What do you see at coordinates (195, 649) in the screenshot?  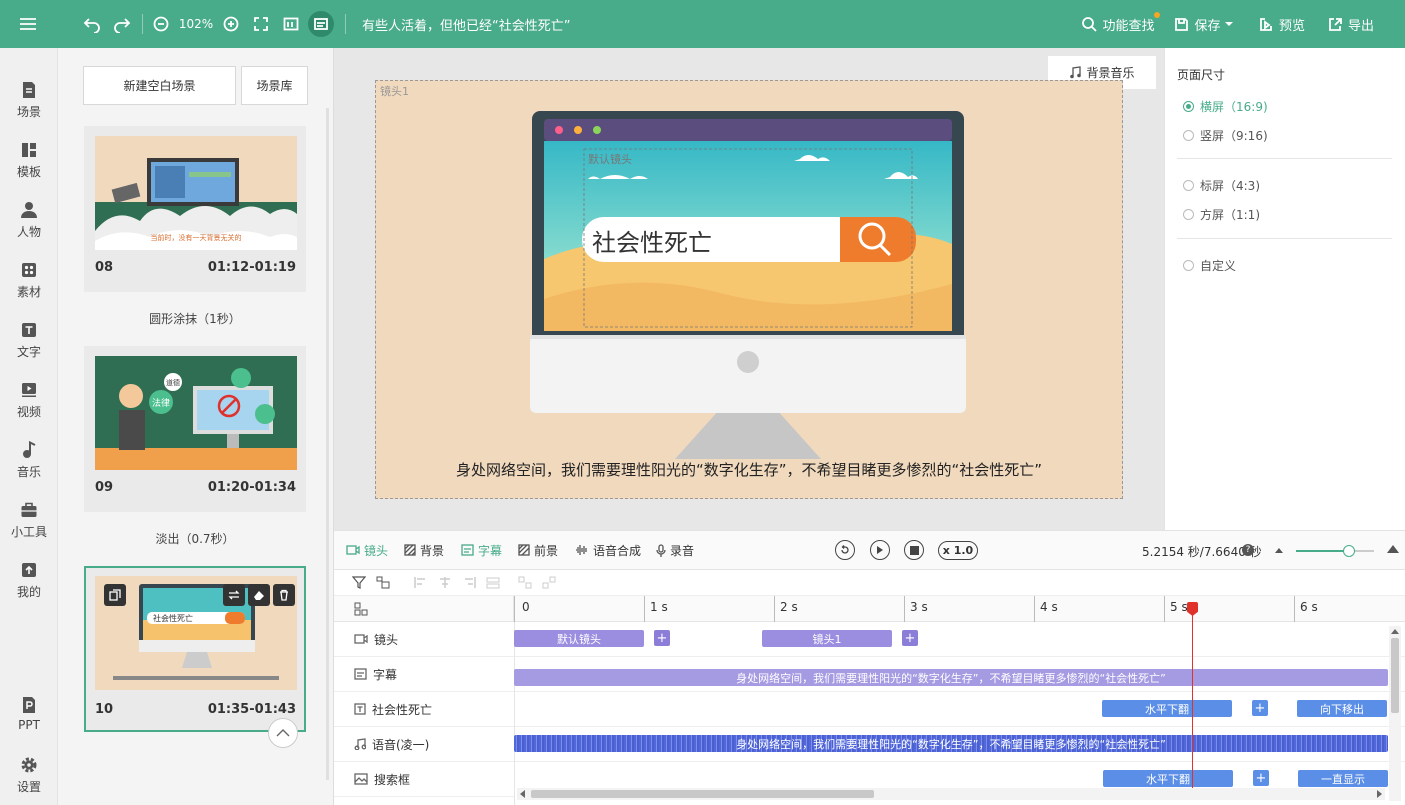 I see `scene-card-10: 社会性死亡 10 01:35-01:43` at bounding box center [195, 649].